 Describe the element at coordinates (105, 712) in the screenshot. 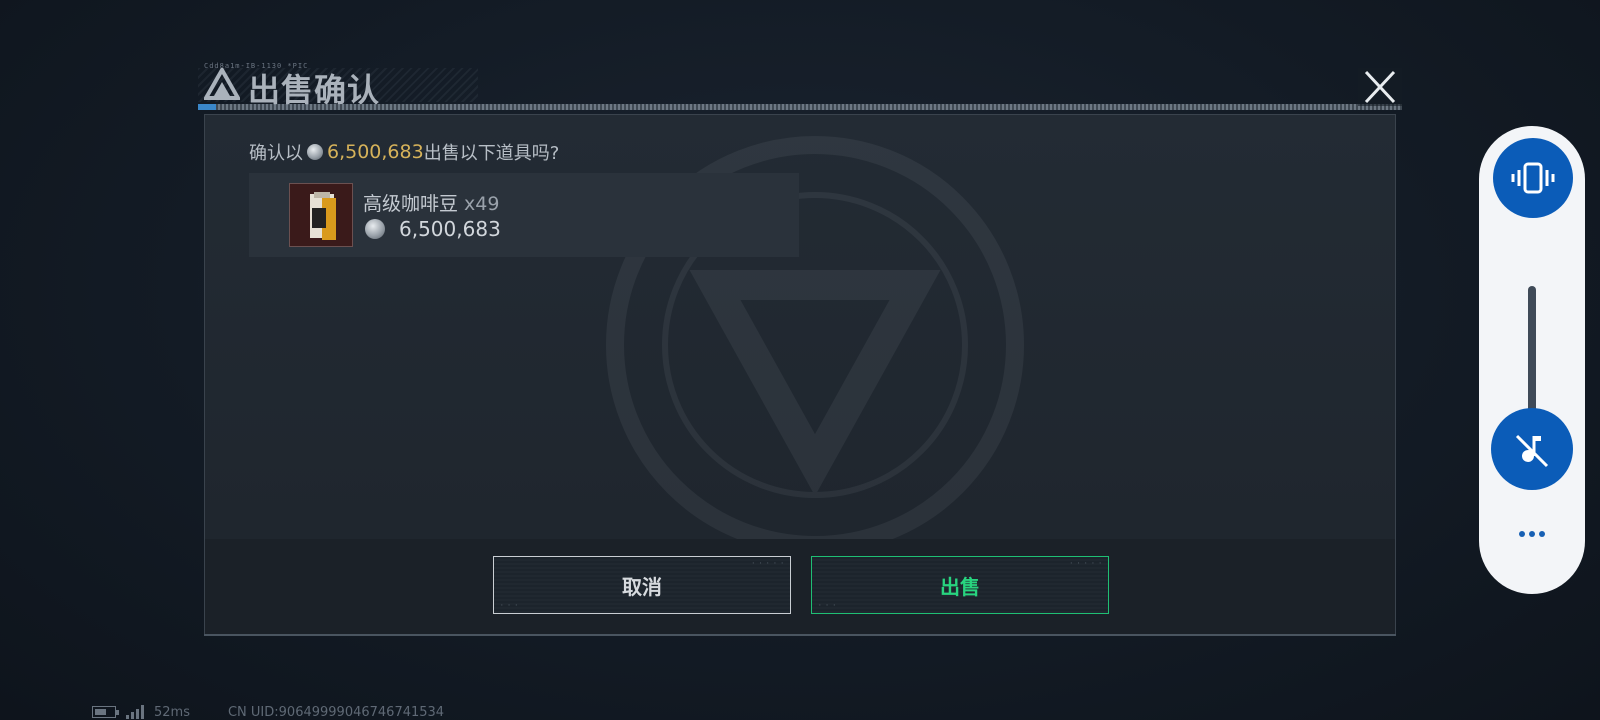

I see `battery-icon` at that location.